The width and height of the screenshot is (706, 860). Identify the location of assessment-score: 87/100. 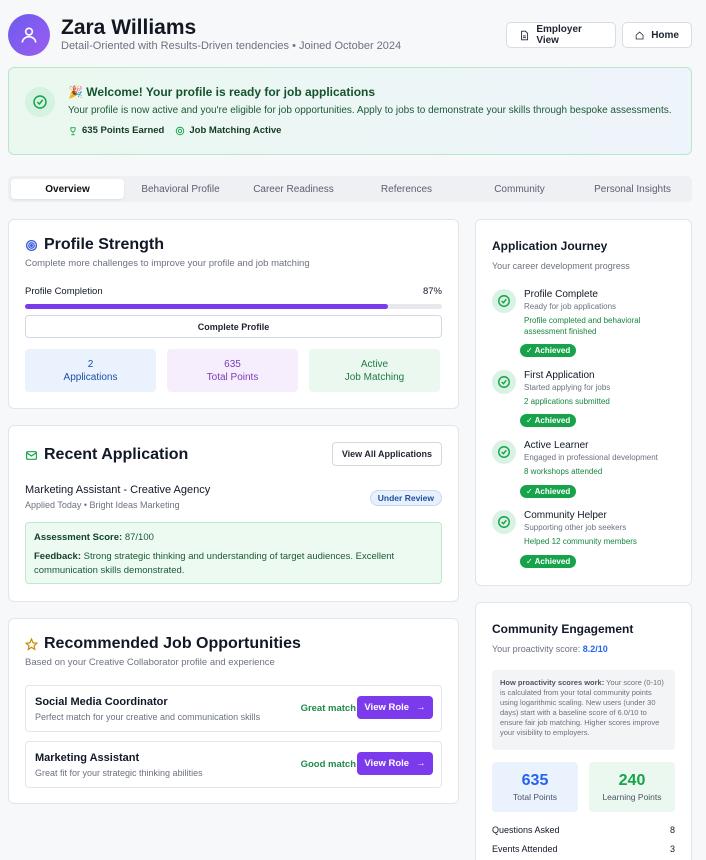
(139, 537).